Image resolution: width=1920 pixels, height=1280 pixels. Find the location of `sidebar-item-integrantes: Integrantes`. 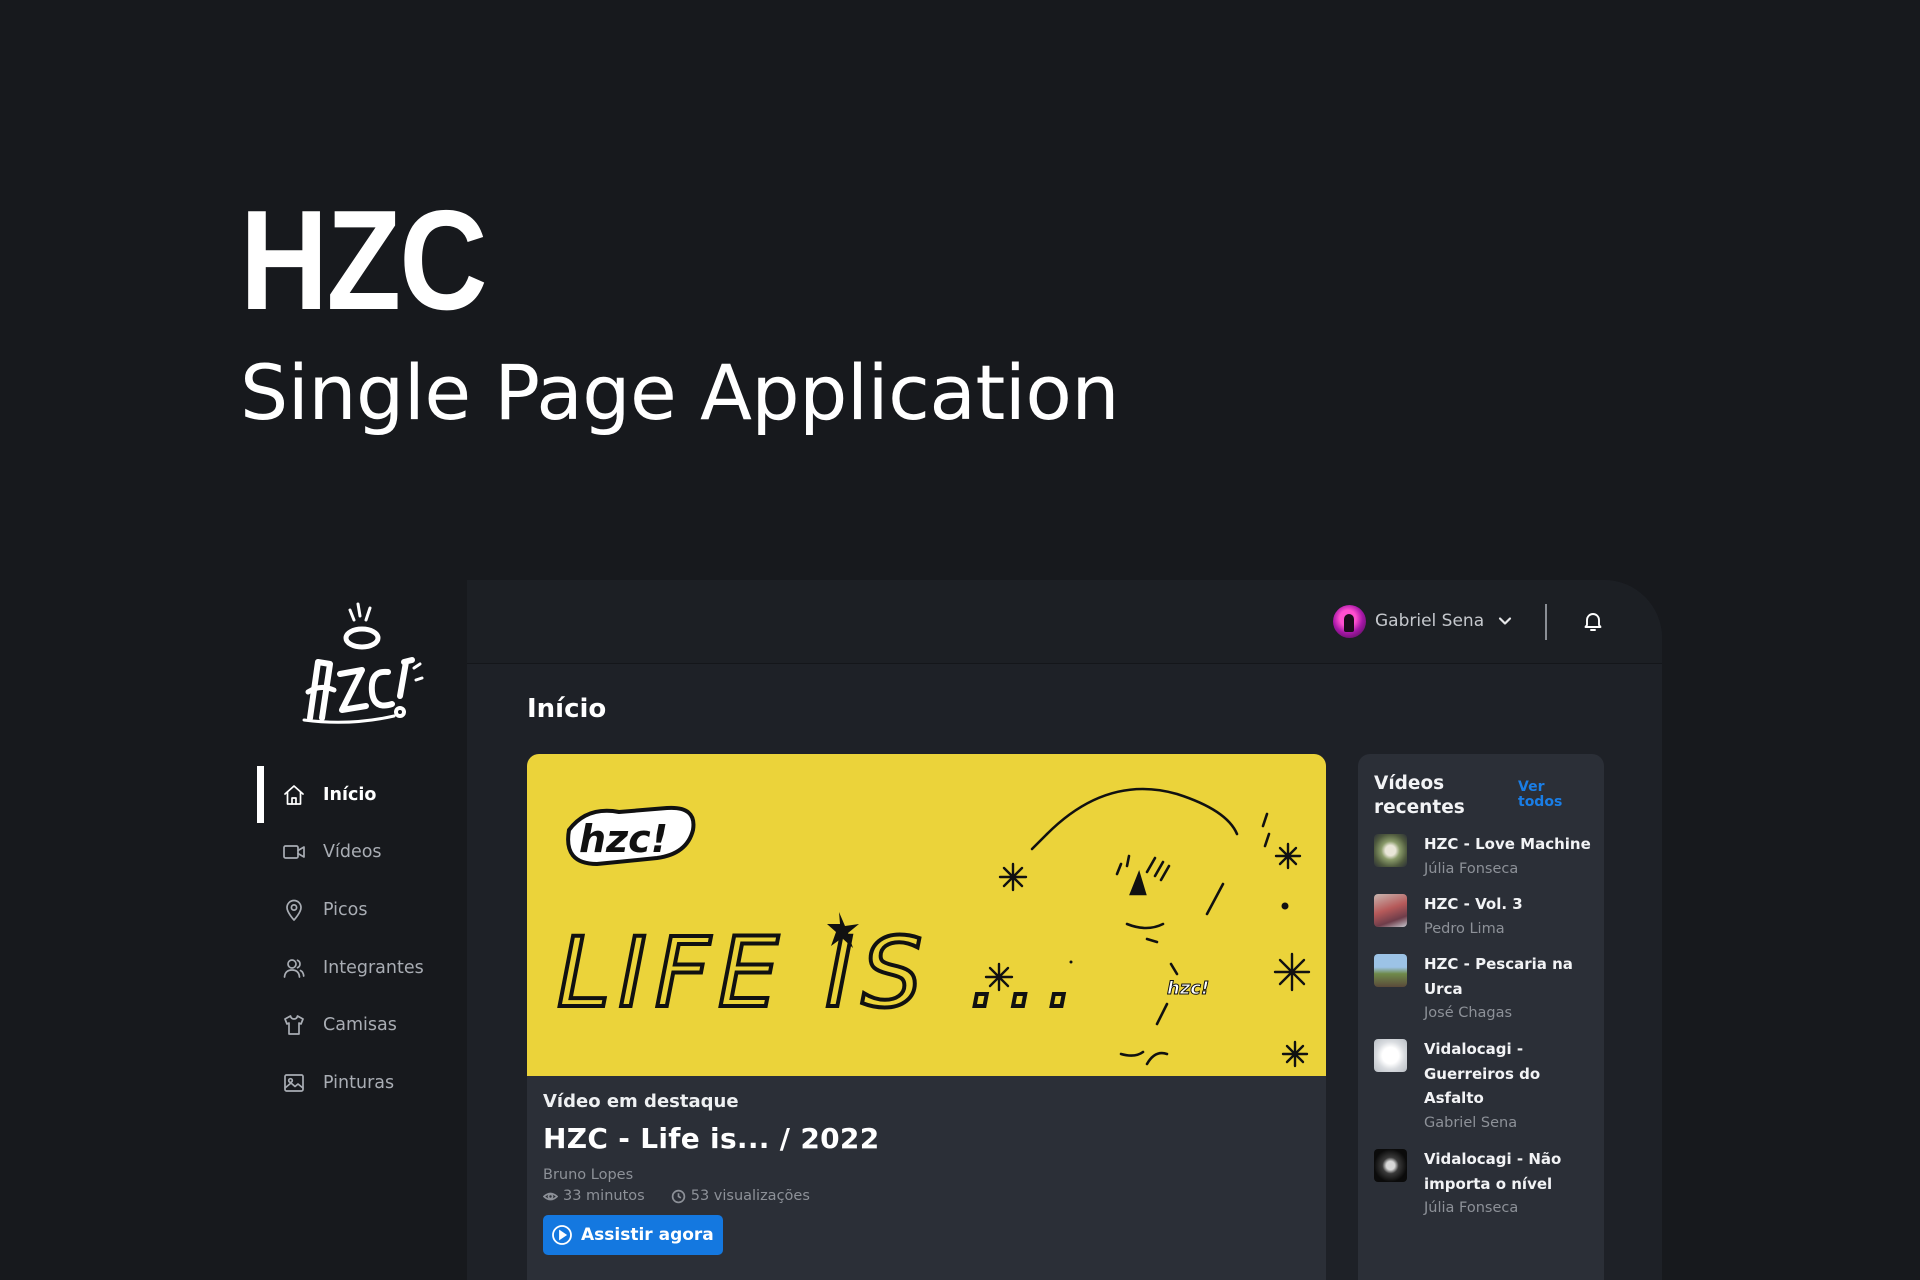

sidebar-item-integrantes: Integrantes is located at coordinates (357, 968).